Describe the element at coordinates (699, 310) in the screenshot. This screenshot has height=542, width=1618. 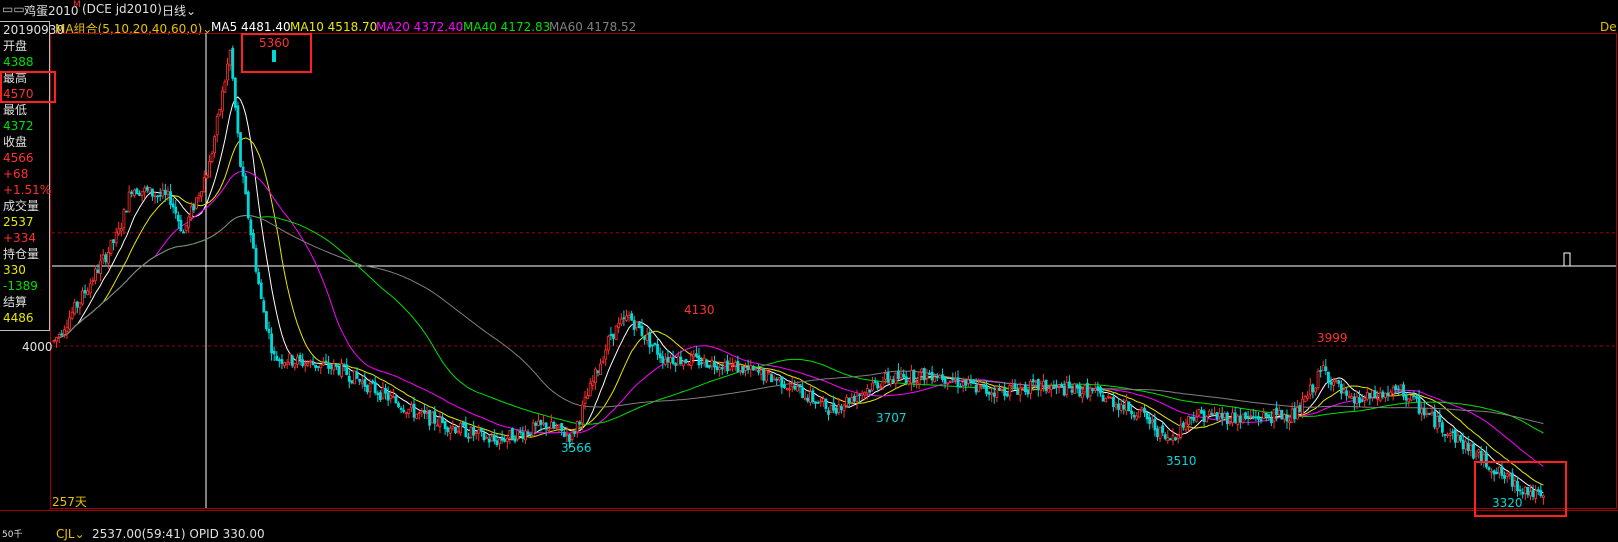
I see `annotation-mid_high: 4130` at that location.